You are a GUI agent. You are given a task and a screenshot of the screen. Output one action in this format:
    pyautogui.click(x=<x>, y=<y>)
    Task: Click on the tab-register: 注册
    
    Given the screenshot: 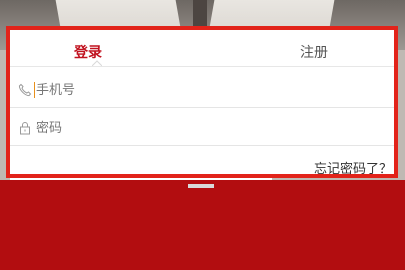 What is the action you would take?
    pyautogui.click(x=314, y=52)
    